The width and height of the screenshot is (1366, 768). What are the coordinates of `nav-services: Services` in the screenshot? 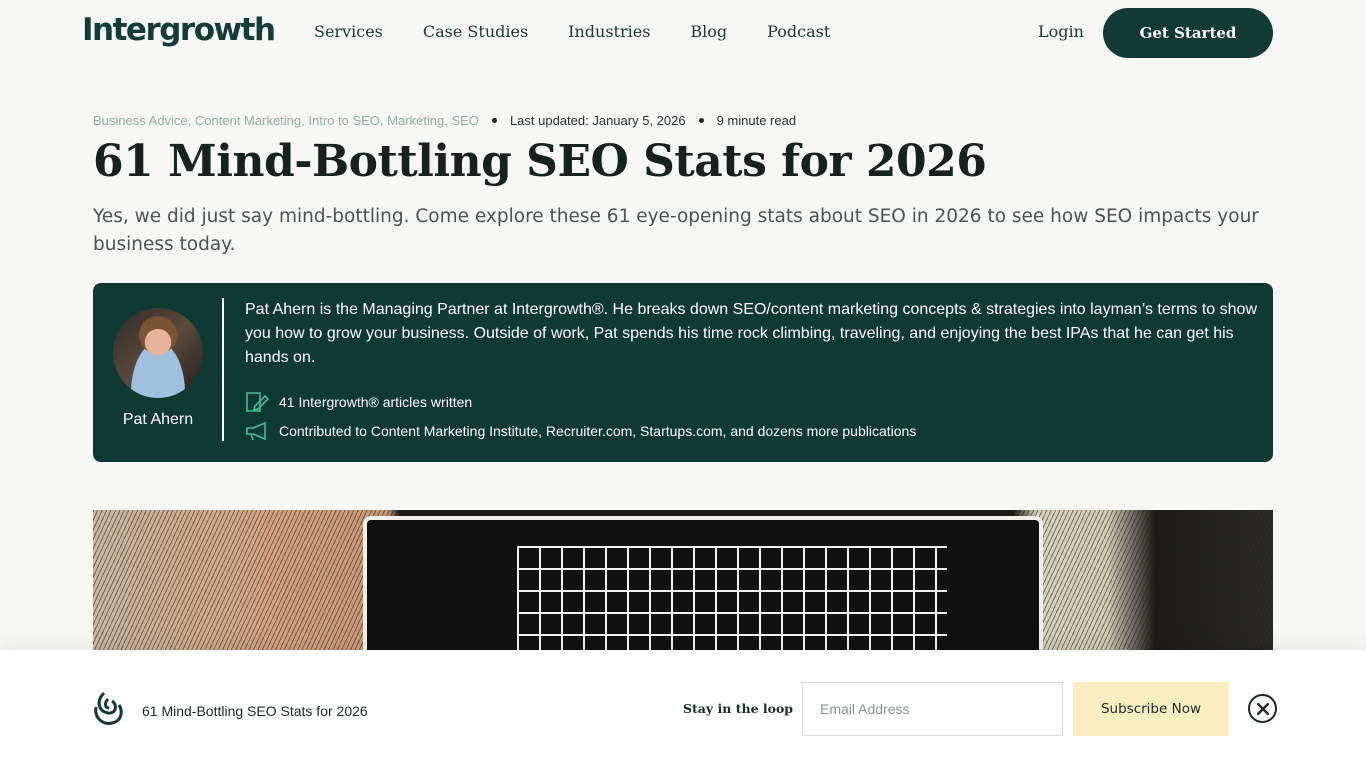 It's located at (348, 31).